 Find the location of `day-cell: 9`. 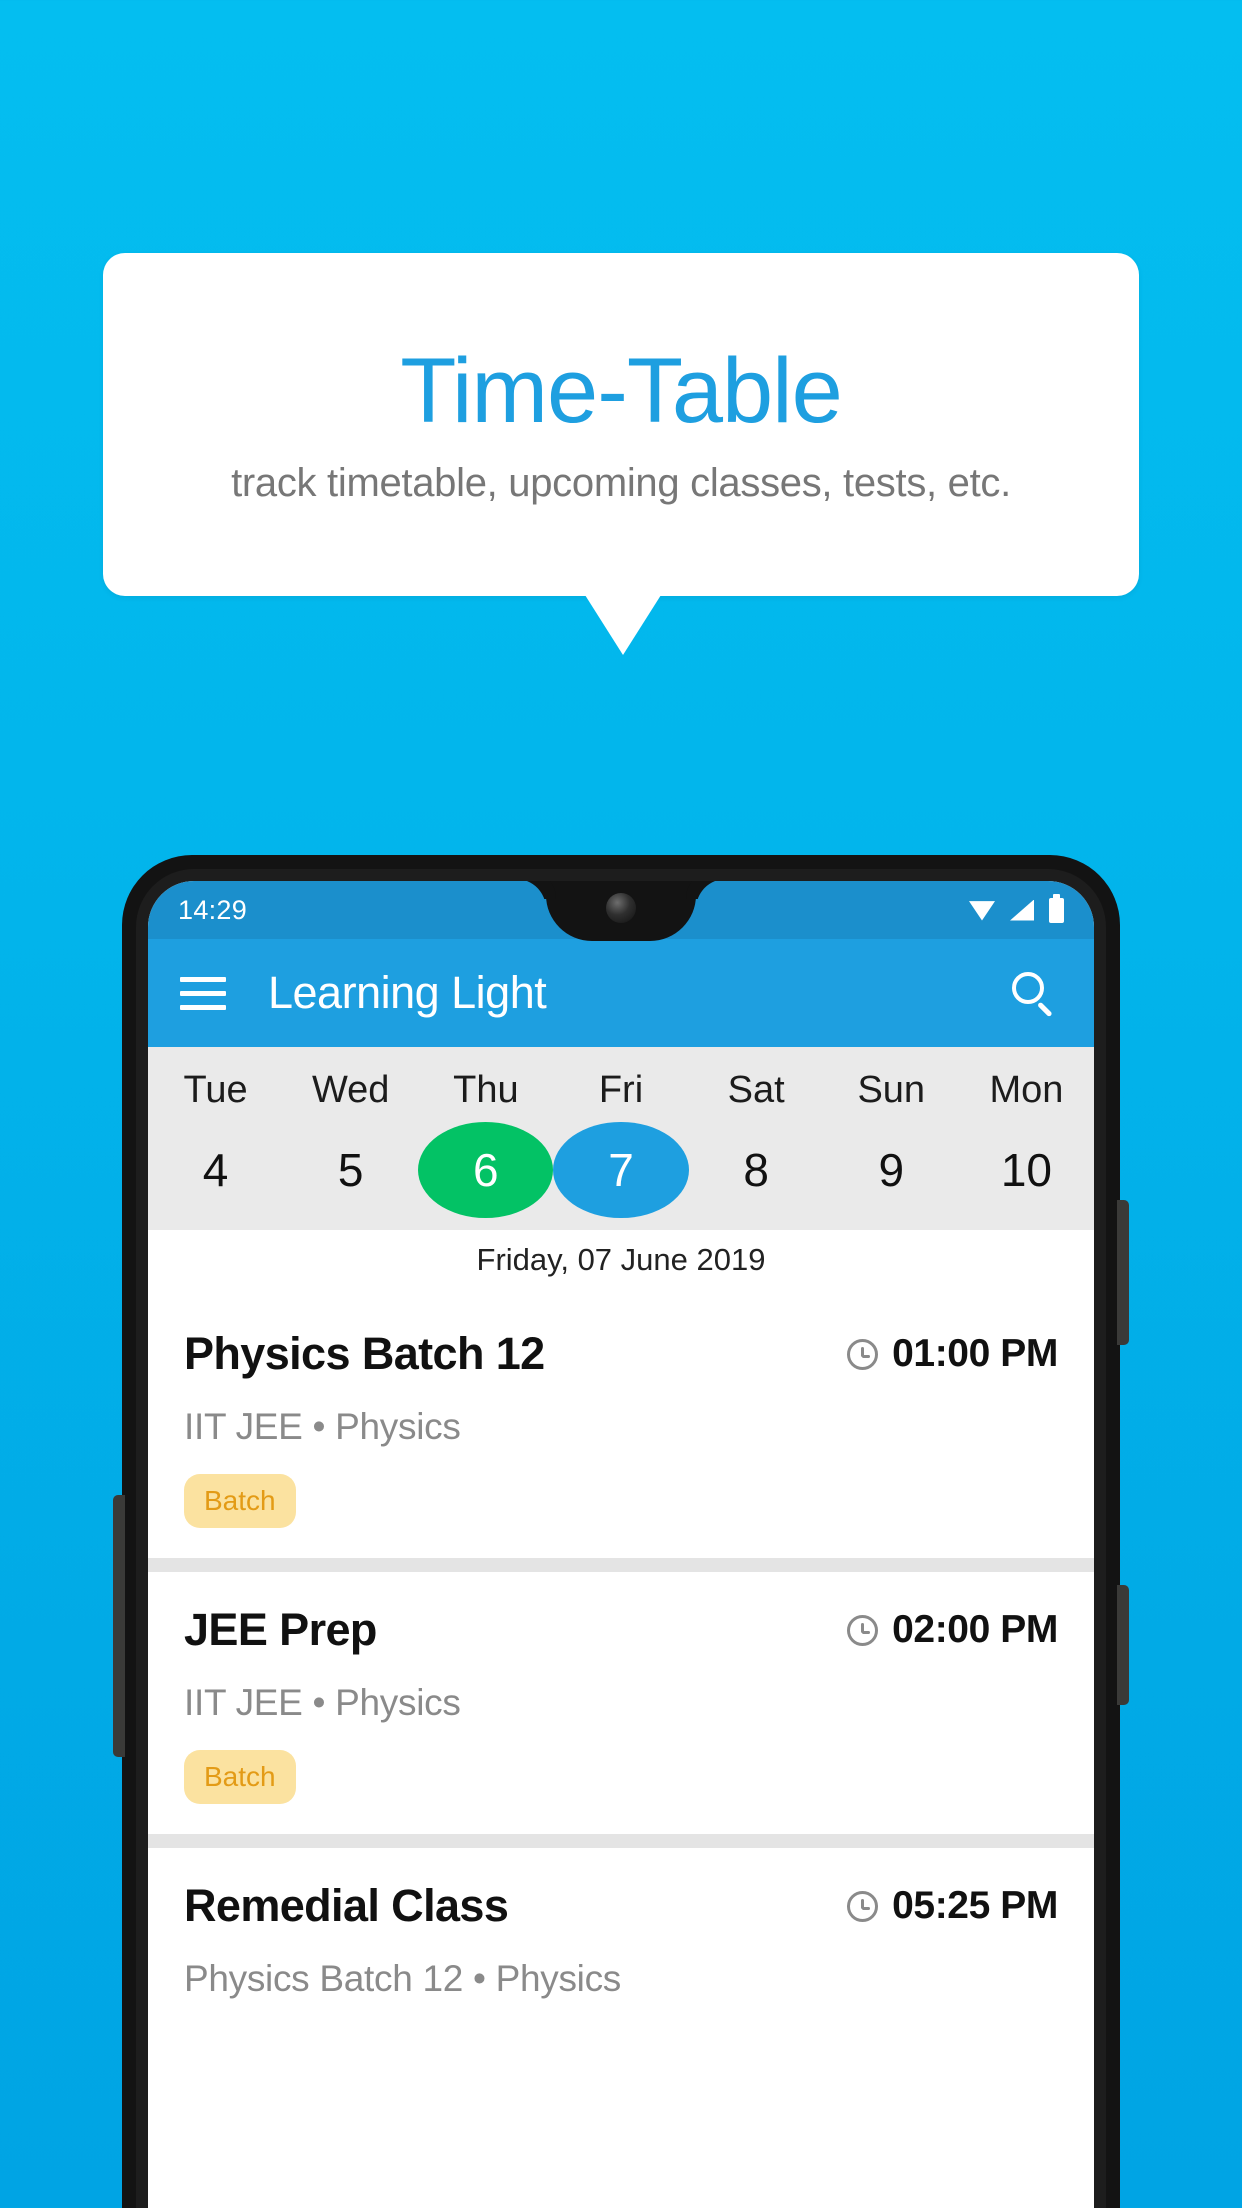

day-cell: 9 is located at coordinates (891, 1170).